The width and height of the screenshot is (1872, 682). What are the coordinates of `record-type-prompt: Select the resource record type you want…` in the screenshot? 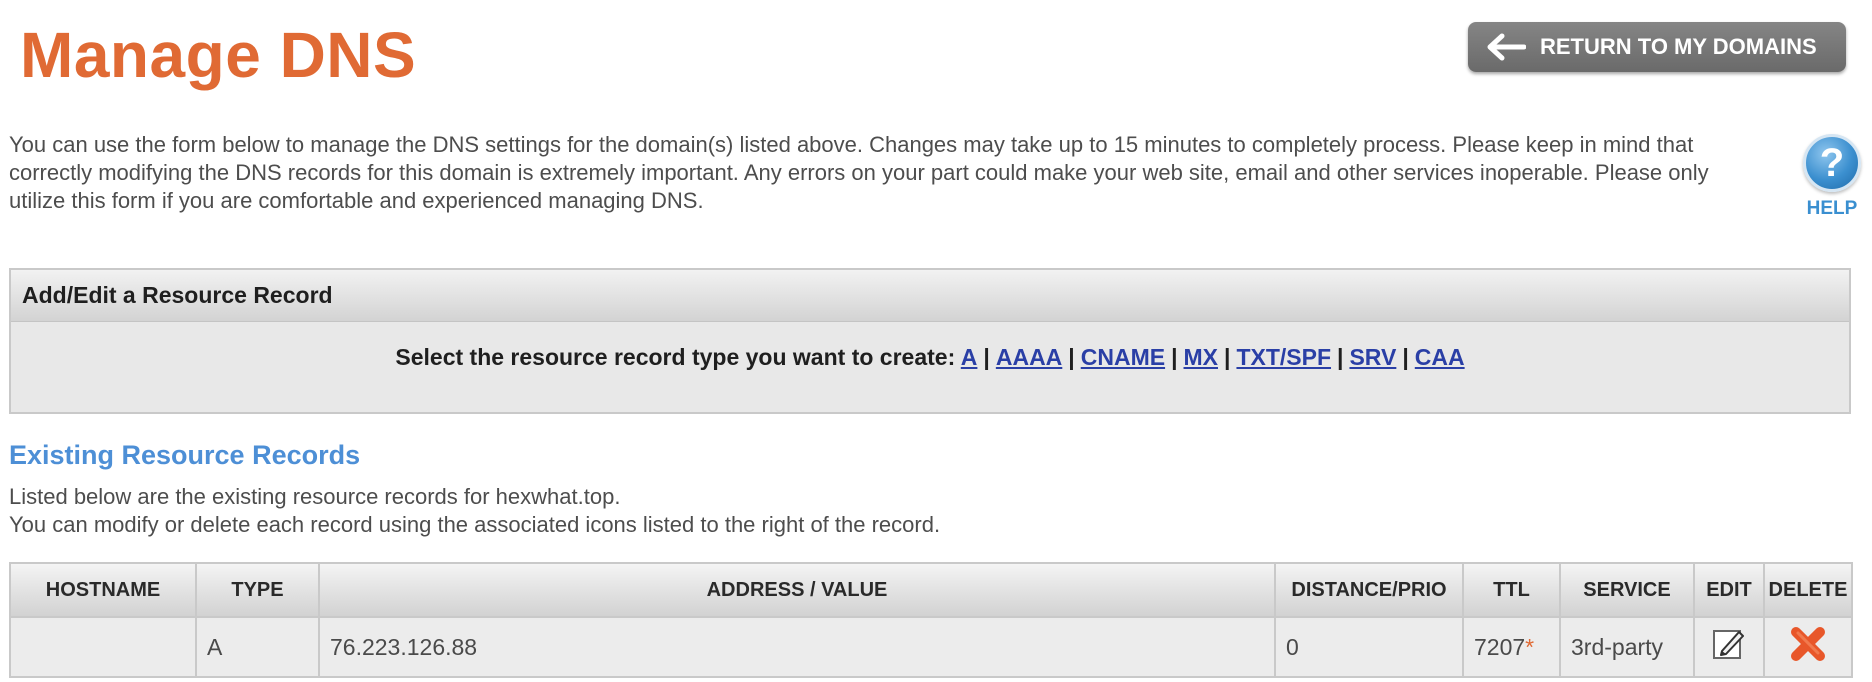 It's located at (675, 357).